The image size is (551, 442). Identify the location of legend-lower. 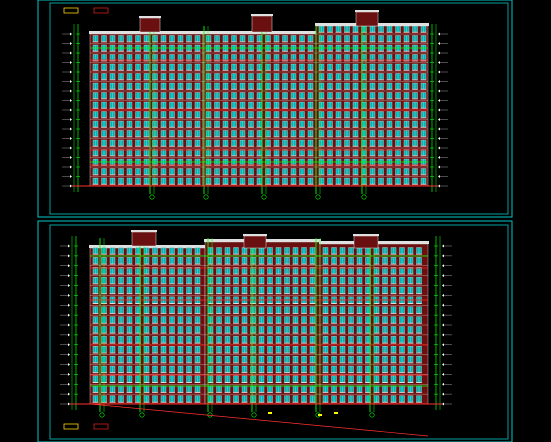
(86, 426).